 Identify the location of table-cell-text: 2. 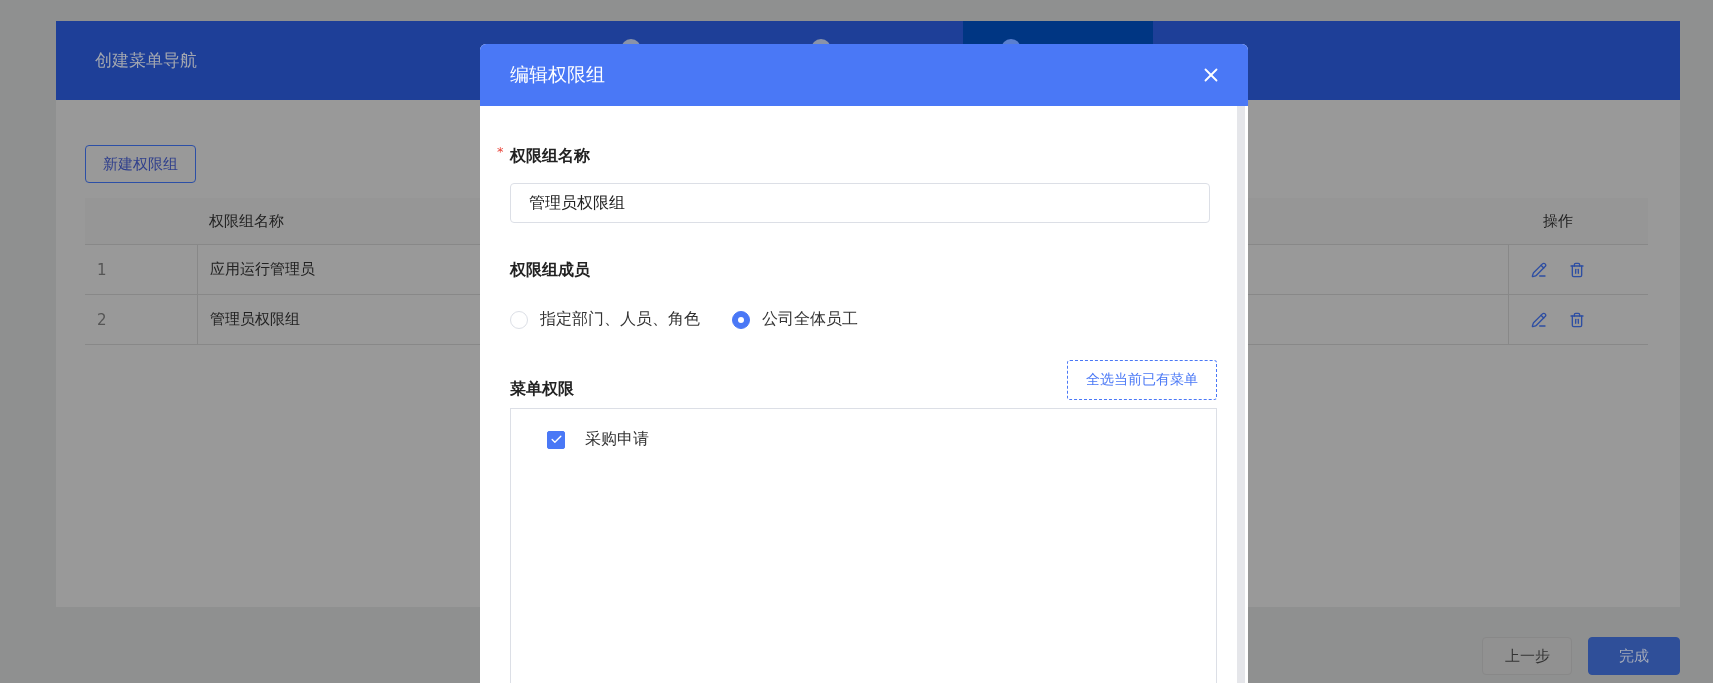
(102, 320).